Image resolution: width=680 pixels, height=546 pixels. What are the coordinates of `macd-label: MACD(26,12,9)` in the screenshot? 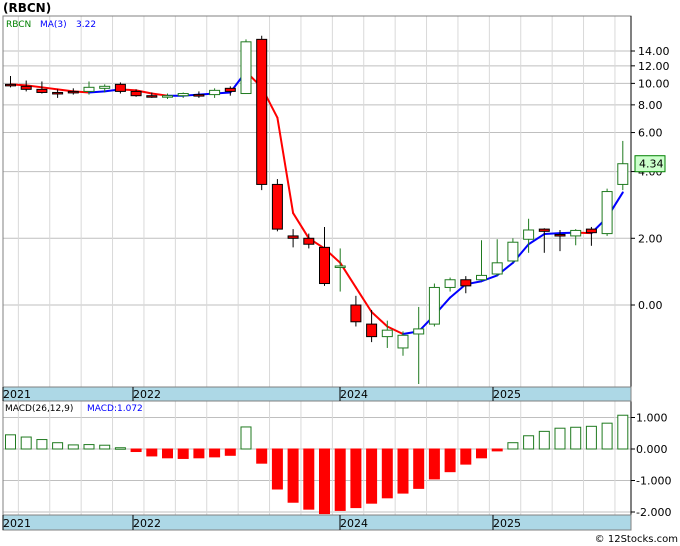 It's located at (39, 409).